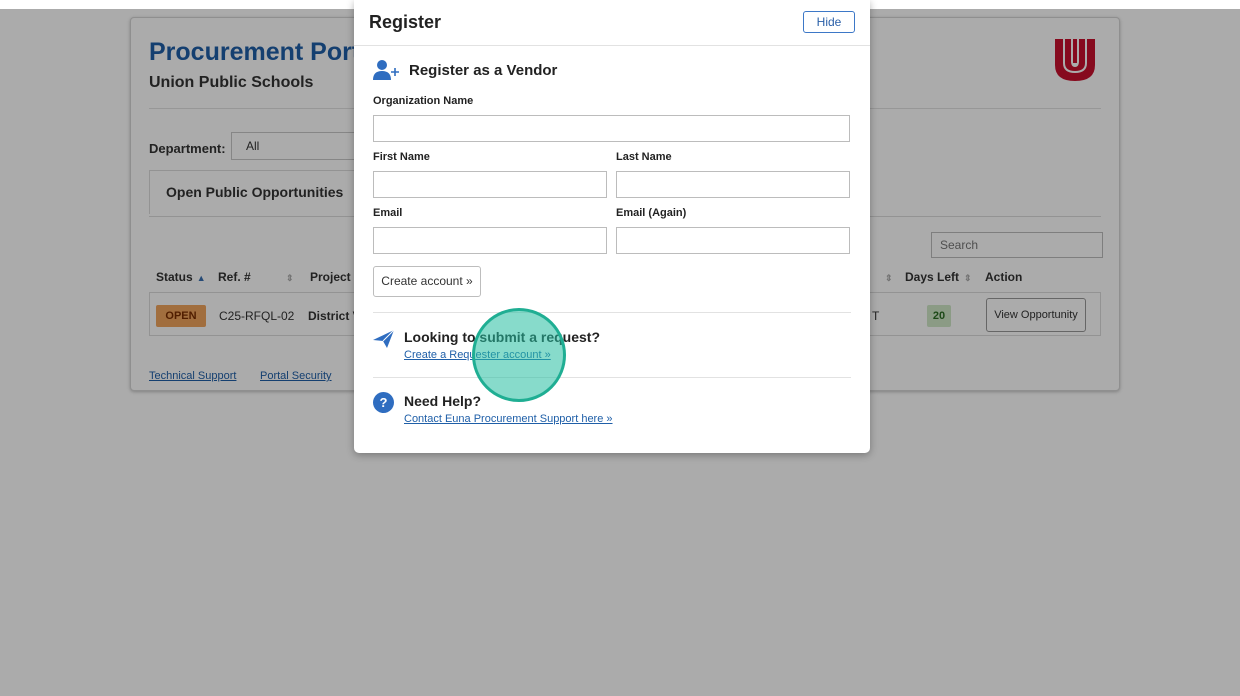  What do you see at coordinates (644, 157) in the screenshot?
I see `last-name-label: Last Name` at bounding box center [644, 157].